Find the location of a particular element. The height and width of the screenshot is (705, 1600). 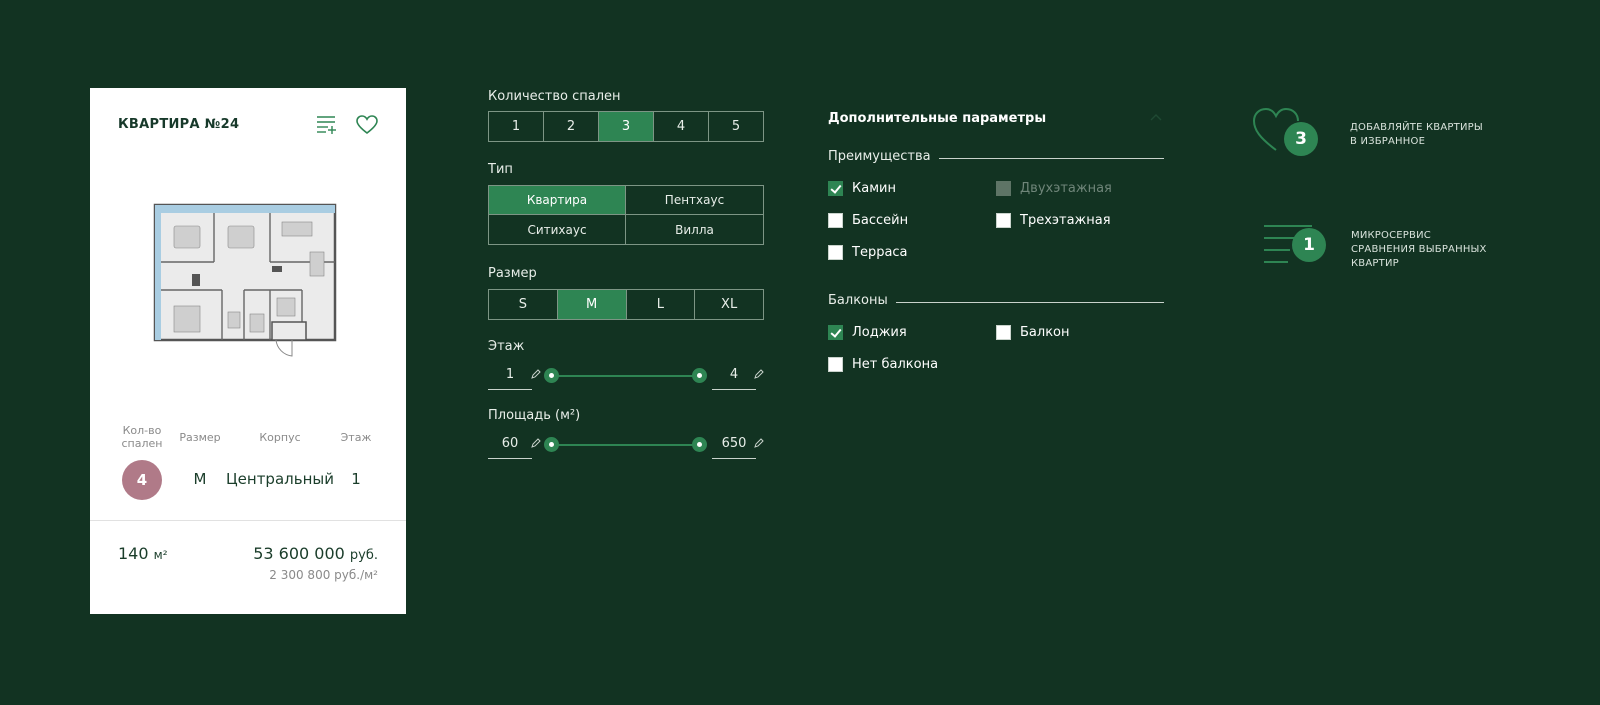

advantages-title: Преимущества is located at coordinates (883, 156).